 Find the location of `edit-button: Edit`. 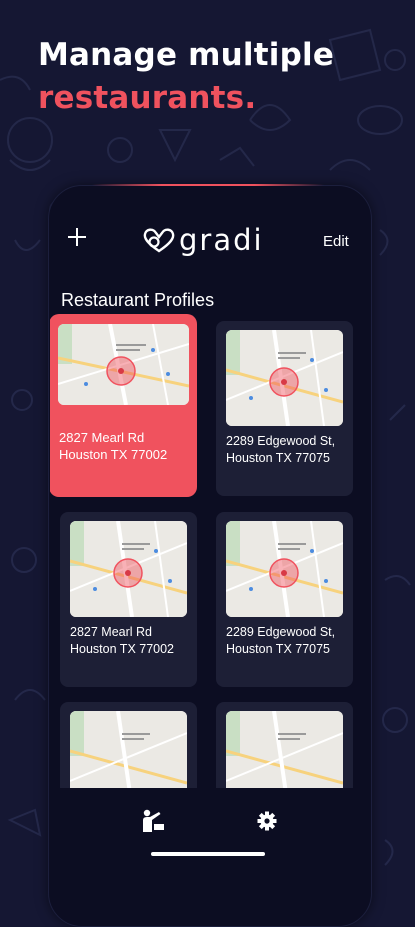

edit-button: Edit is located at coordinates (336, 241).